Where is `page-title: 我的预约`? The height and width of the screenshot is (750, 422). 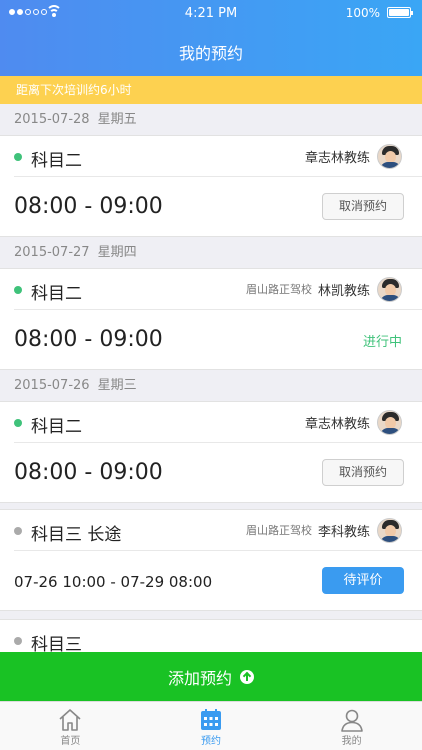 page-title: 我的预约 is located at coordinates (210, 53).